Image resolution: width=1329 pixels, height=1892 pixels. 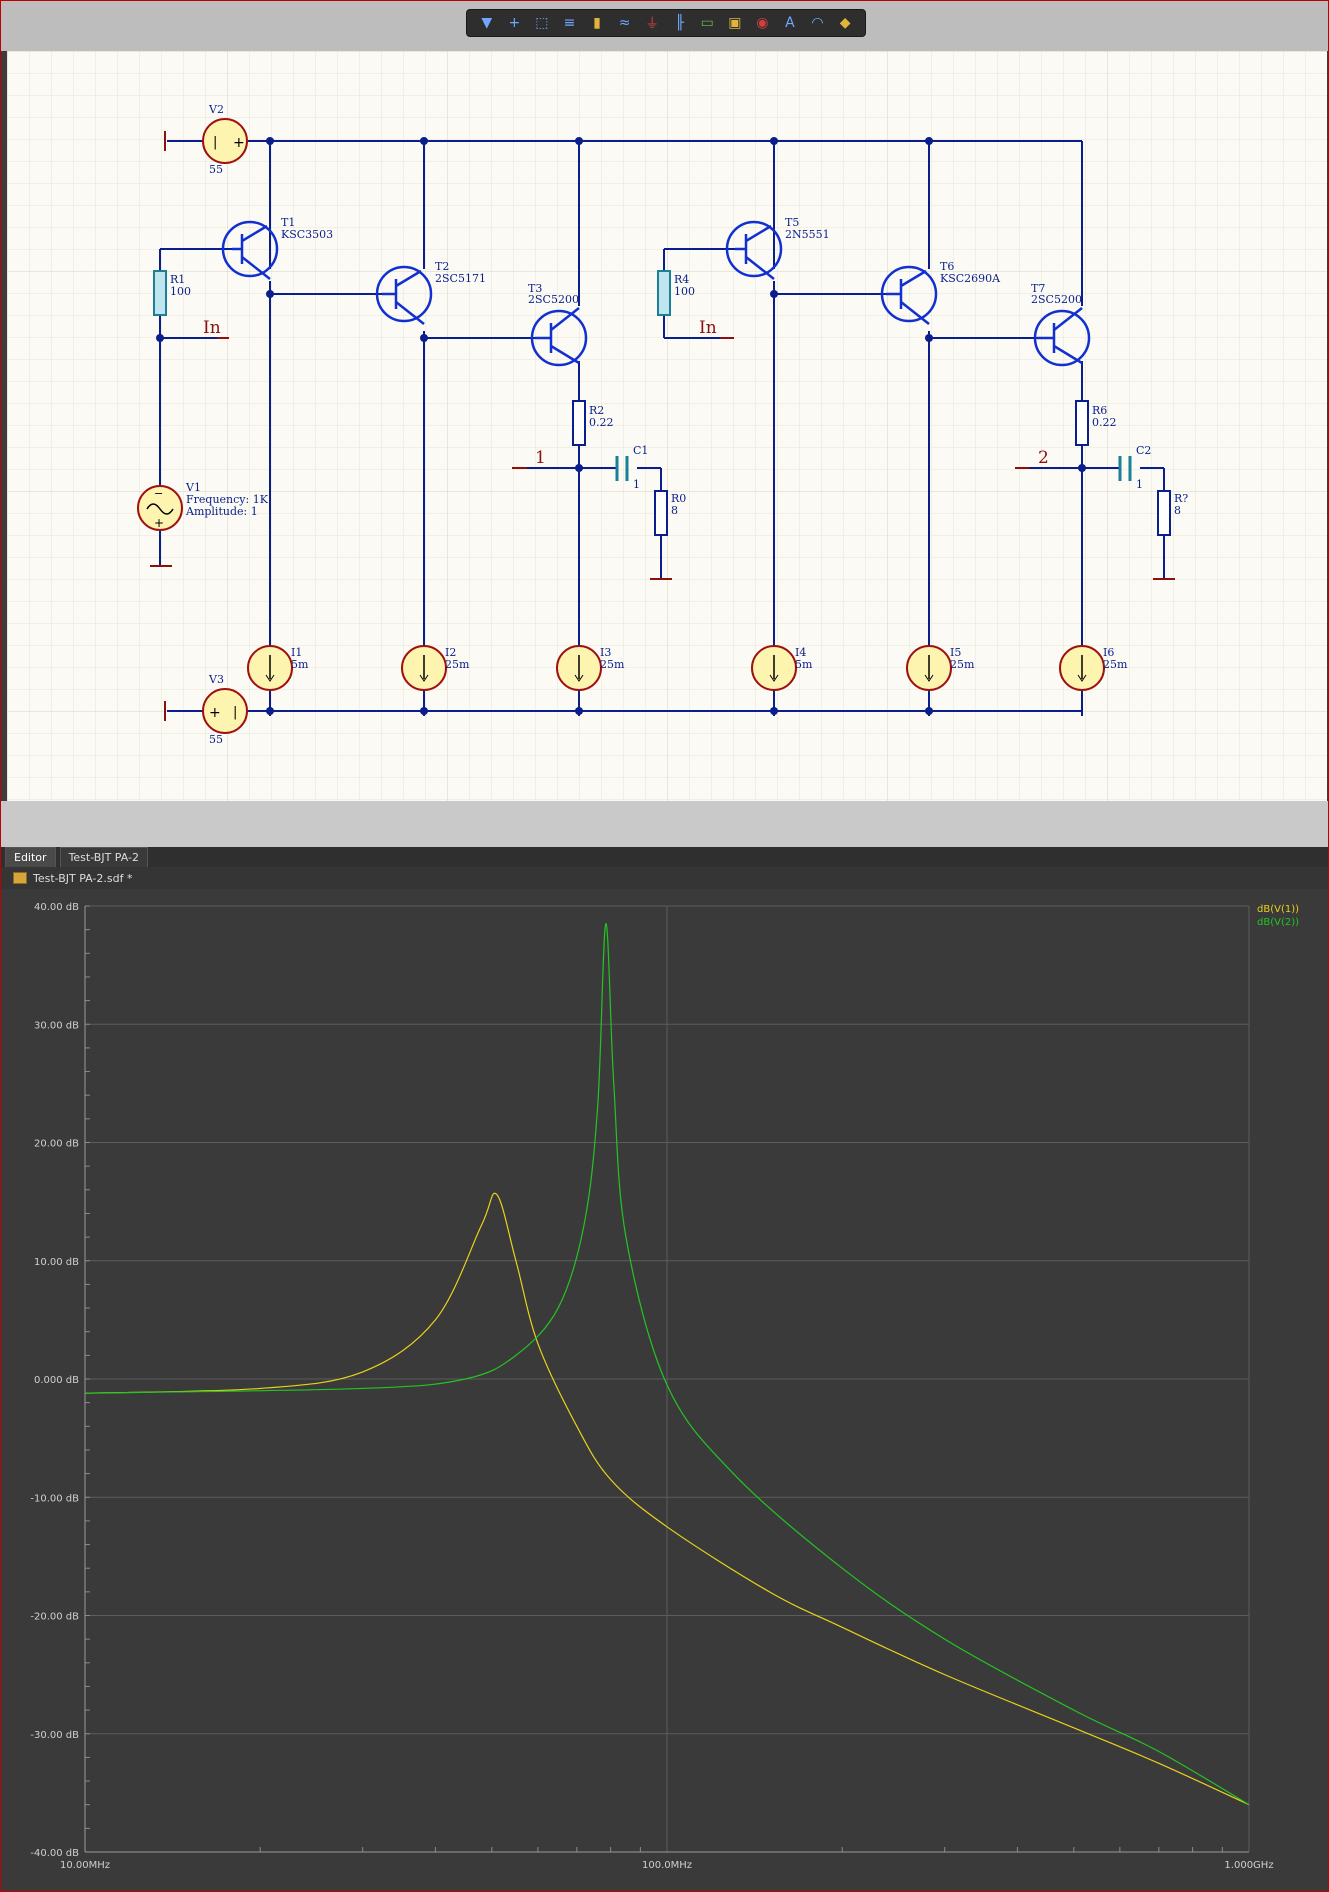 I want to click on place-part-icon: ▮, so click(x=597, y=23).